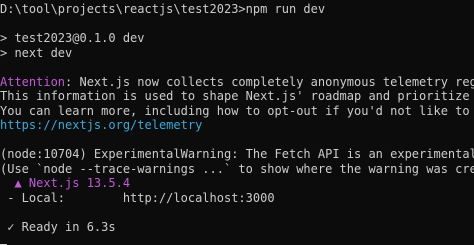 The image size is (474, 245). What do you see at coordinates (7, 226) in the screenshot?
I see `check-icon: ✓` at bounding box center [7, 226].